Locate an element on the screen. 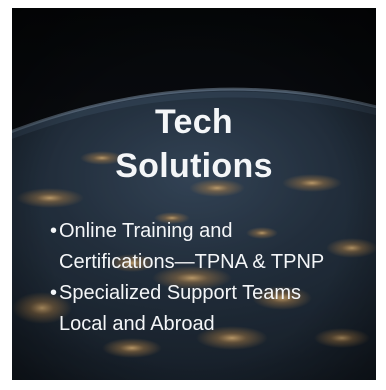 This screenshot has height=390, width=386. bullet-text-line-2: Local and Abroad is located at coordinates (137, 324).